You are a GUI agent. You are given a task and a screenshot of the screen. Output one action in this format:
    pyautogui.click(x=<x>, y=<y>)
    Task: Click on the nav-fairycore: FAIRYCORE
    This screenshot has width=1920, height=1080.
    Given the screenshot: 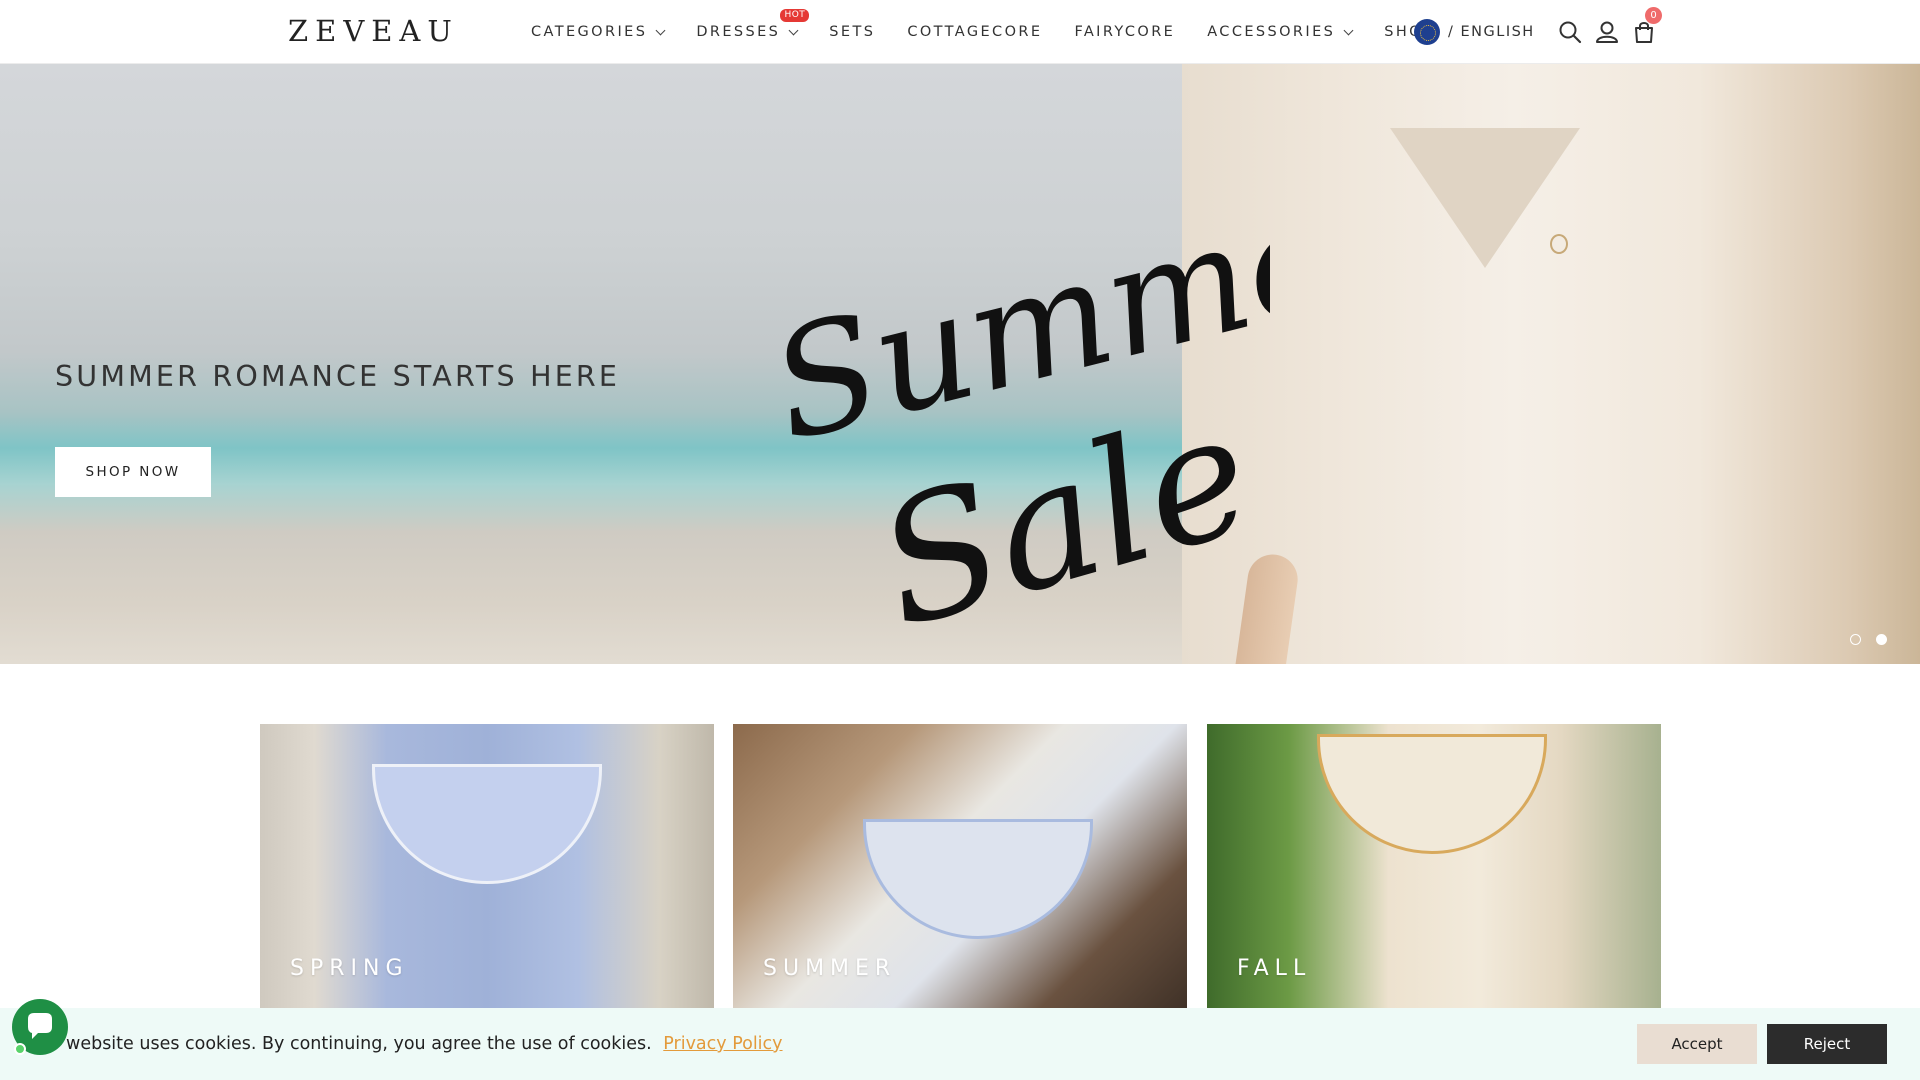 What is the action you would take?
    pyautogui.click(x=1124, y=32)
    